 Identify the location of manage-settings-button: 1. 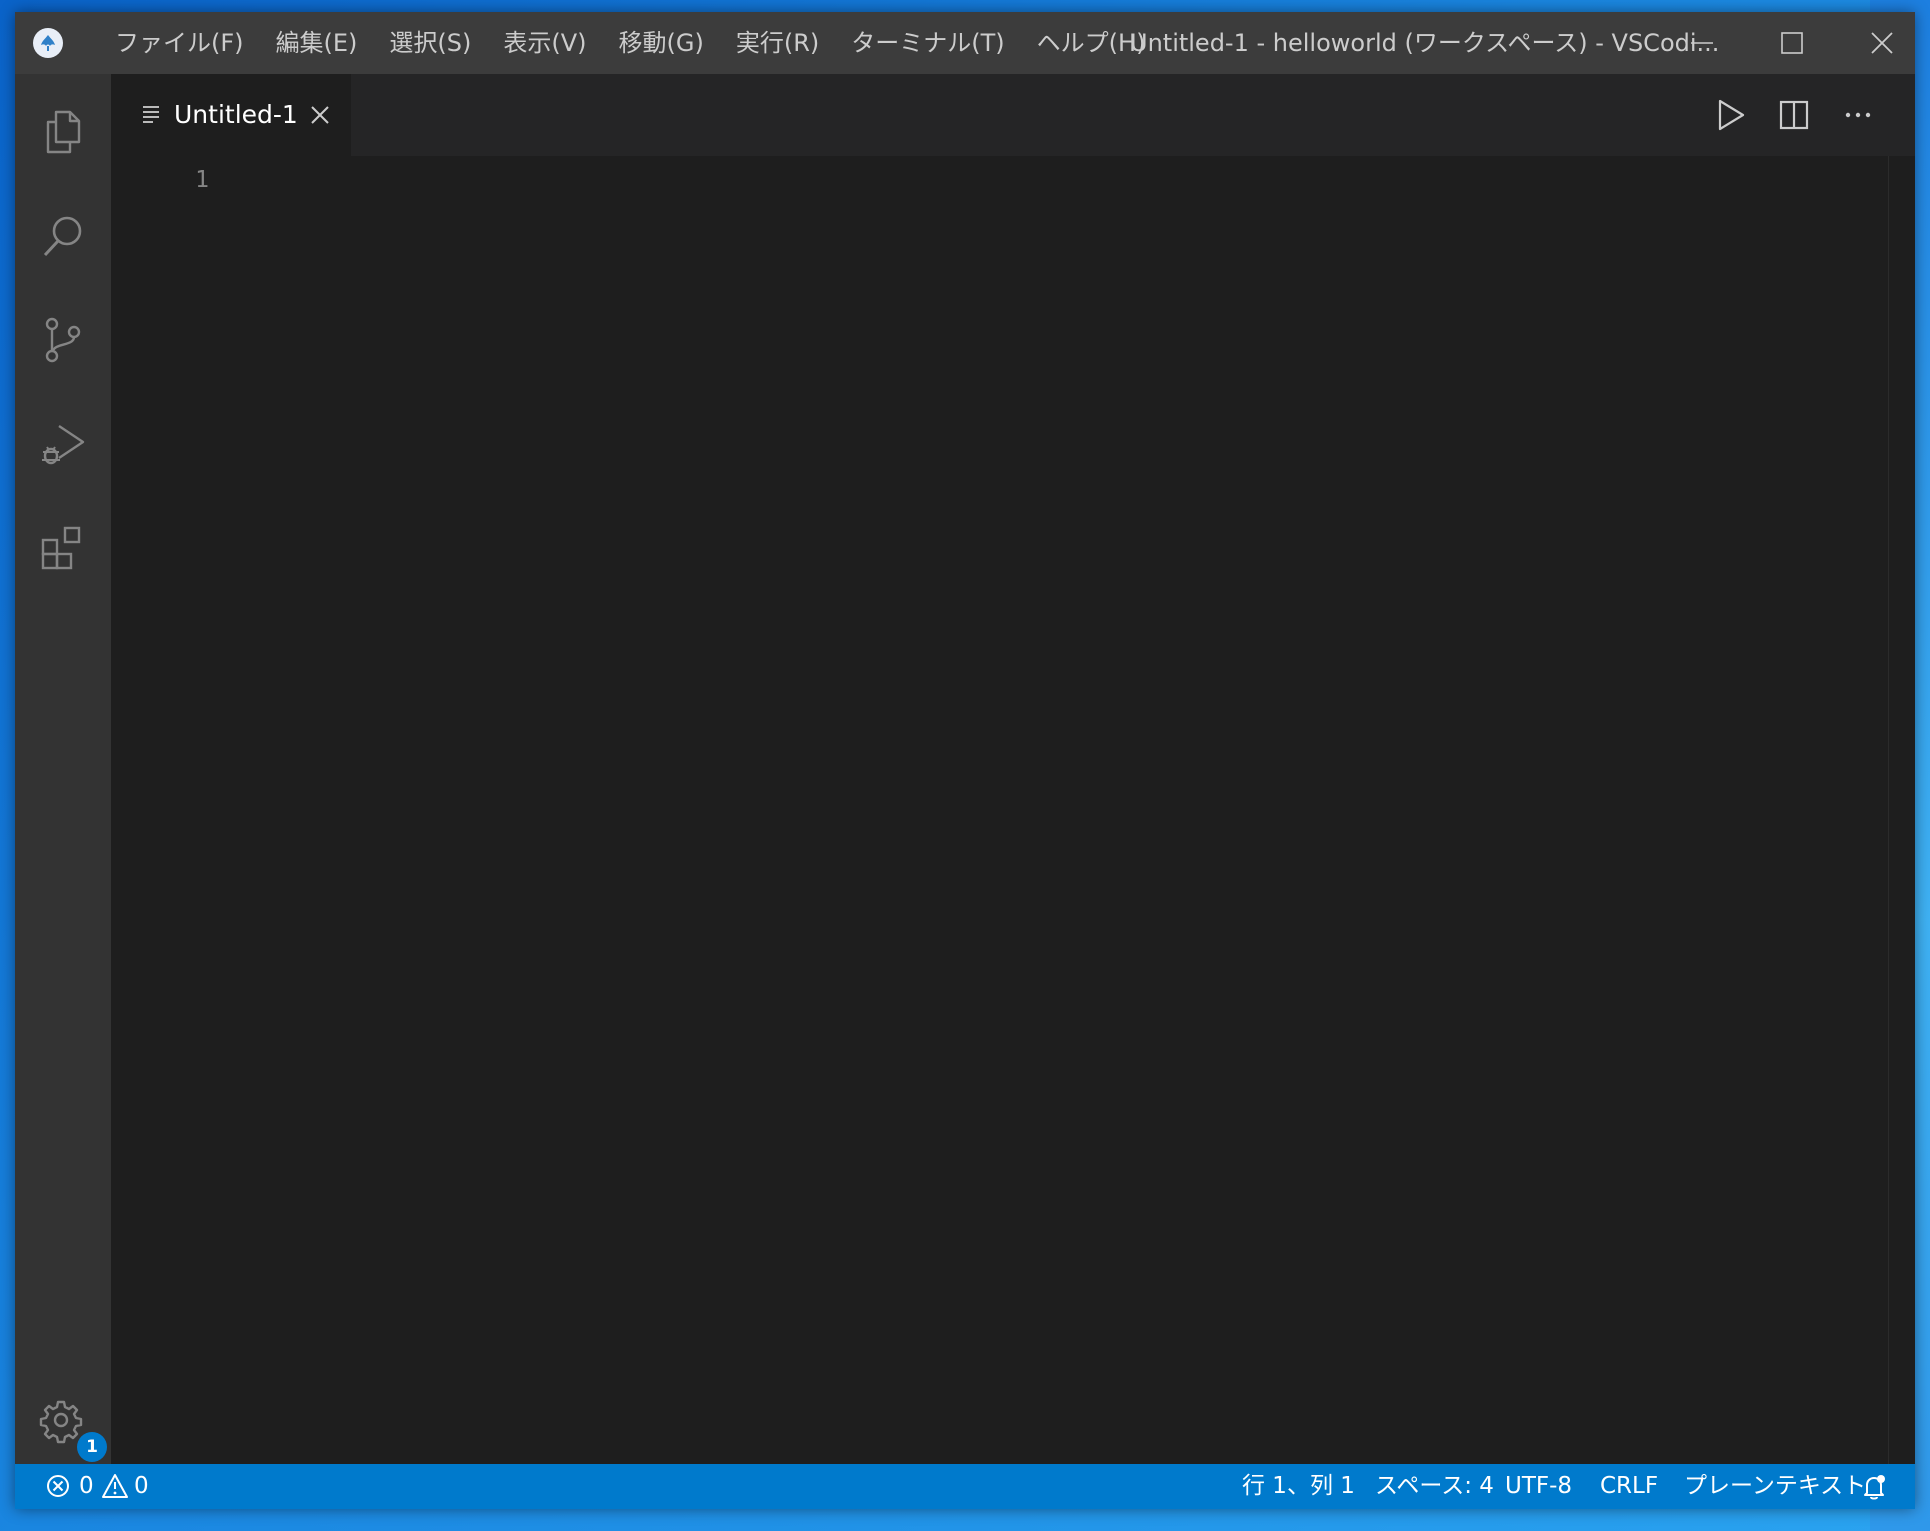
(70, 1427).